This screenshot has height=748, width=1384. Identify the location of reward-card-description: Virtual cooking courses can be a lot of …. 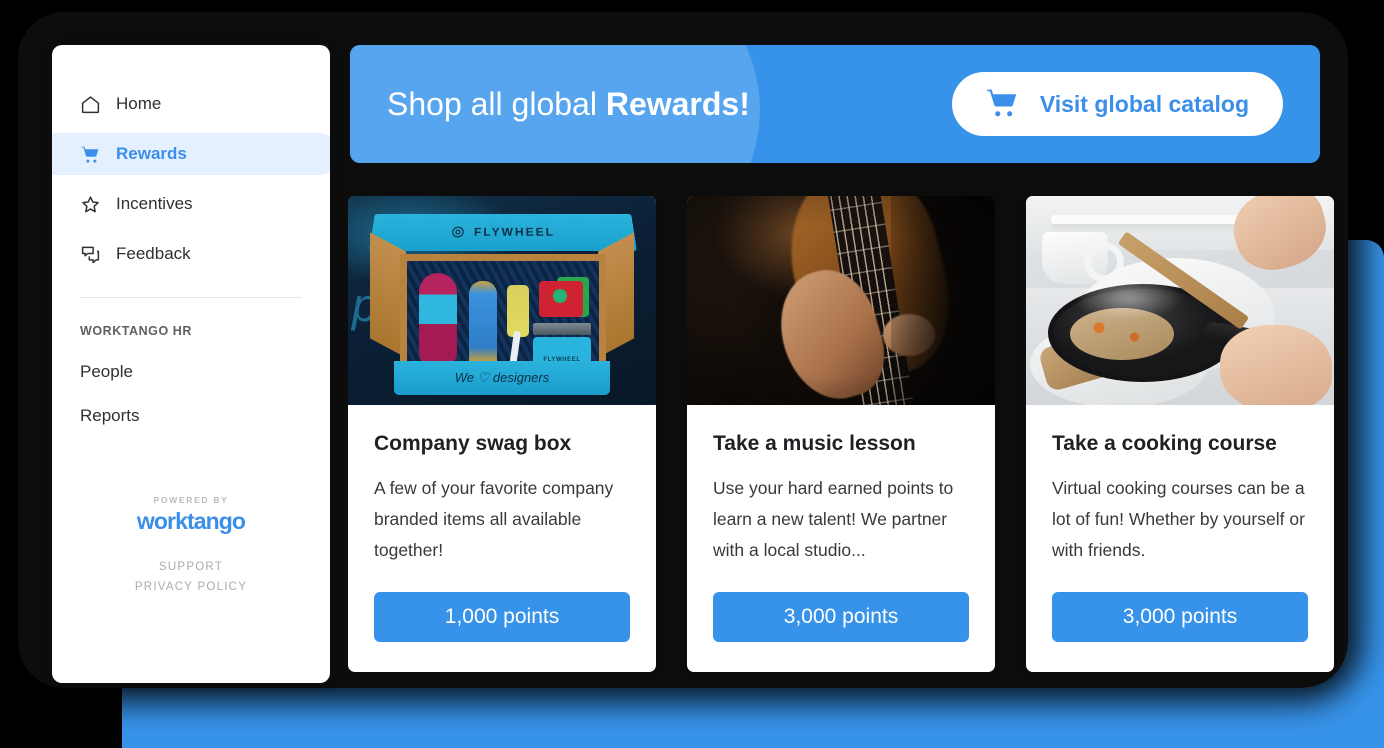
(1178, 519).